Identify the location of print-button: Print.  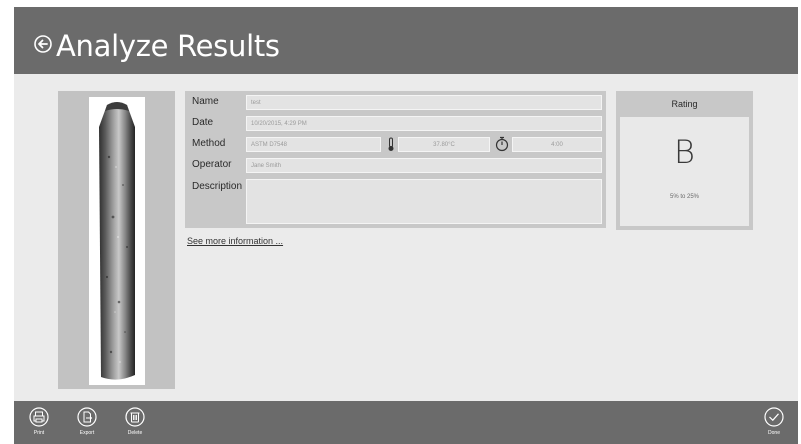
(39, 421).